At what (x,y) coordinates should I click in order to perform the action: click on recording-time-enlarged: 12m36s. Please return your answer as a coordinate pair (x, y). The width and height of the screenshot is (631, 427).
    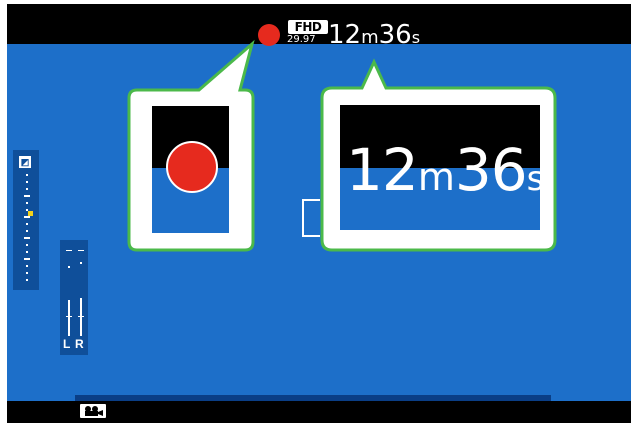
    Looking at the image, I should click on (443, 177).